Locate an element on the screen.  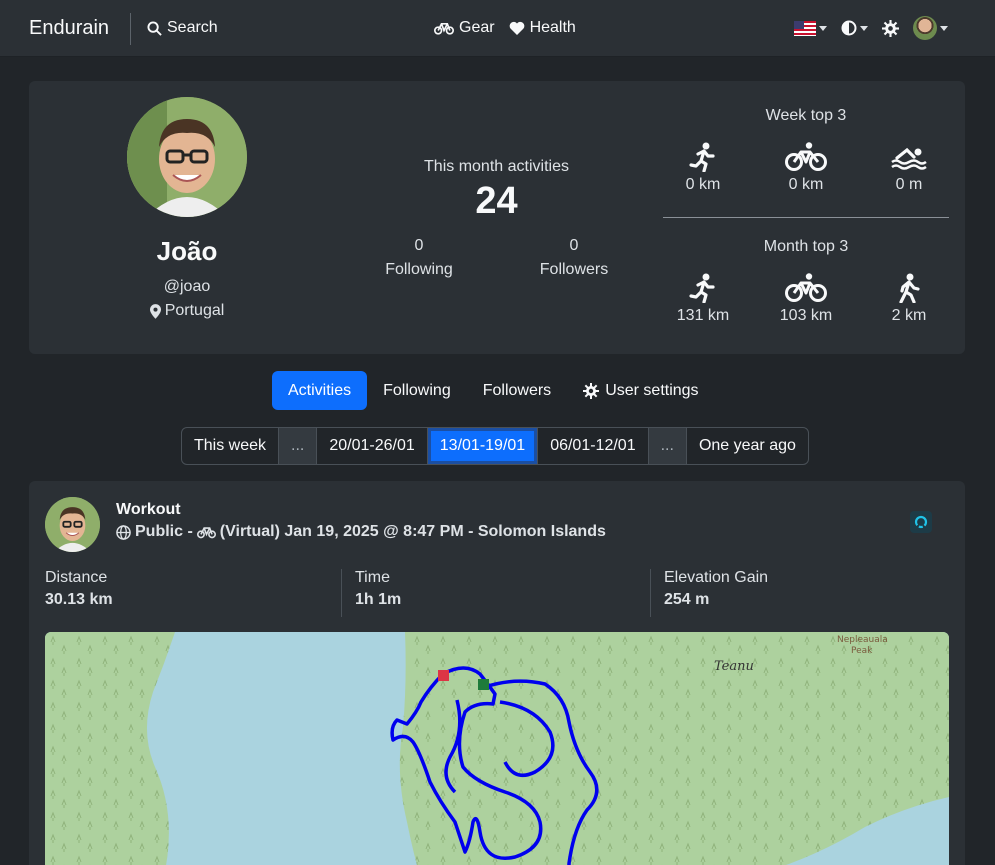
following-label: Following is located at coordinates (419, 269).